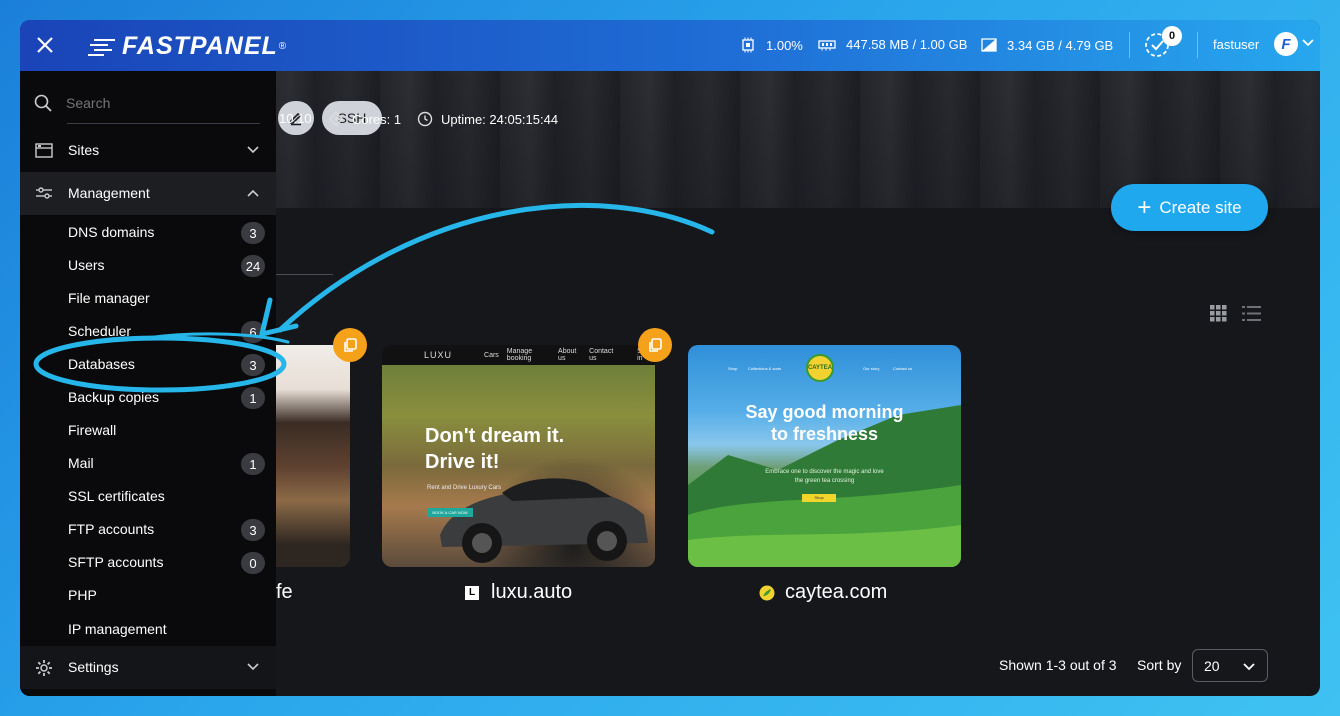 The width and height of the screenshot is (1340, 716). I want to click on sidebar-item-databases: Databases 3, so click(168, 366).